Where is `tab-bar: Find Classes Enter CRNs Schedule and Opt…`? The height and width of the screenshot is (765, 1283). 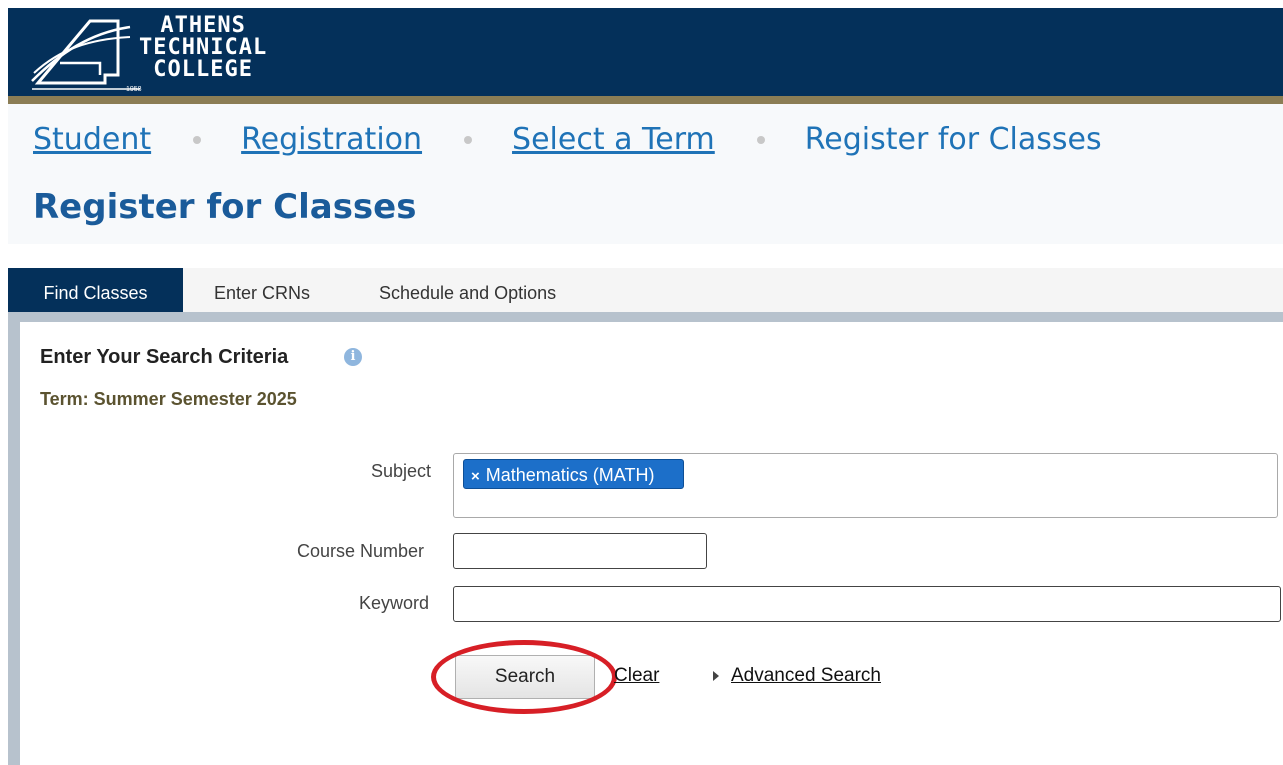
tab-bar: Find Classes Enter CRNs Schedule and Opt… is located at coordinates (645, 290).